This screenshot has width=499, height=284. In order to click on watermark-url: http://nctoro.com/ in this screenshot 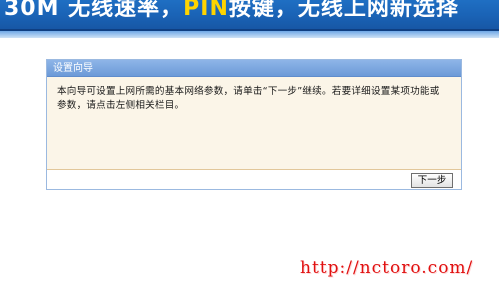, I will do `click(387, 268)`.